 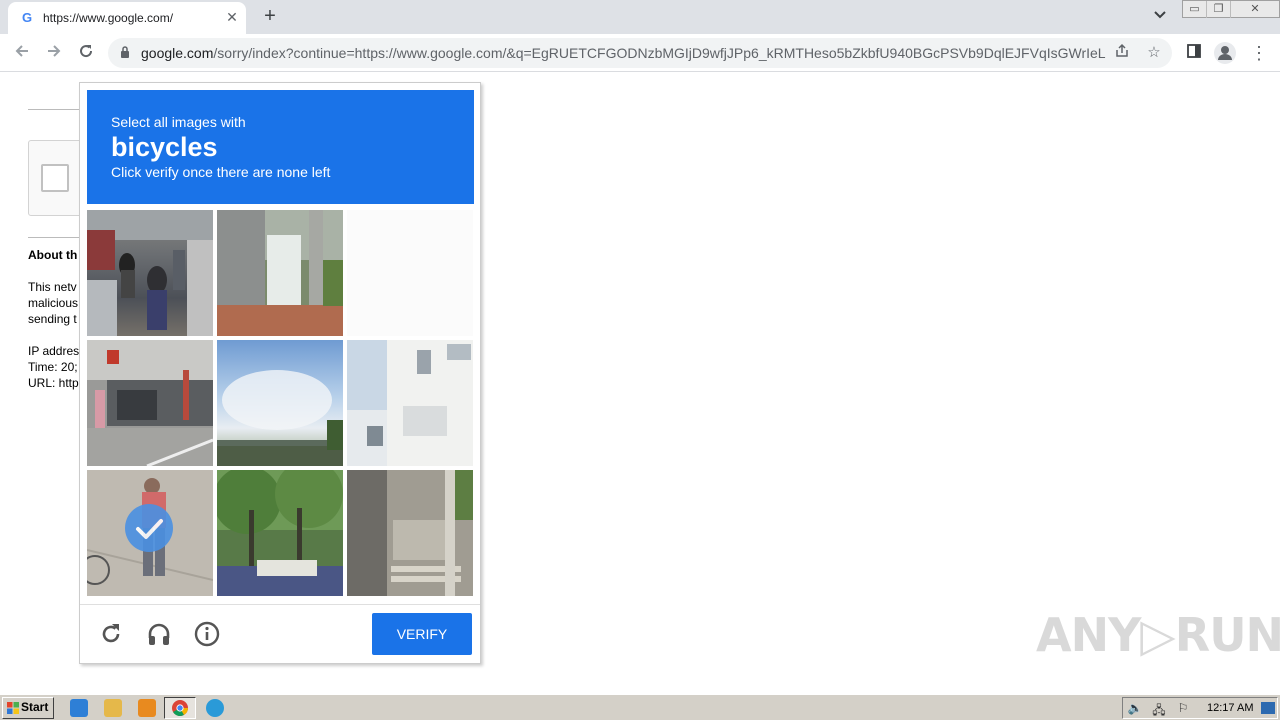 What do you see at coordinates (149, 528) in the screenshot?
I see `selected-check-icon` at bounding box center [149, 528].